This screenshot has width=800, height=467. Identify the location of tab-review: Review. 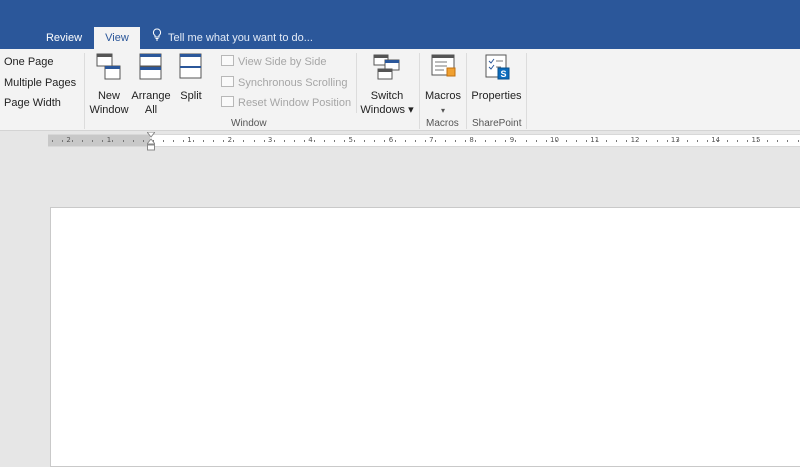
(64, 38).